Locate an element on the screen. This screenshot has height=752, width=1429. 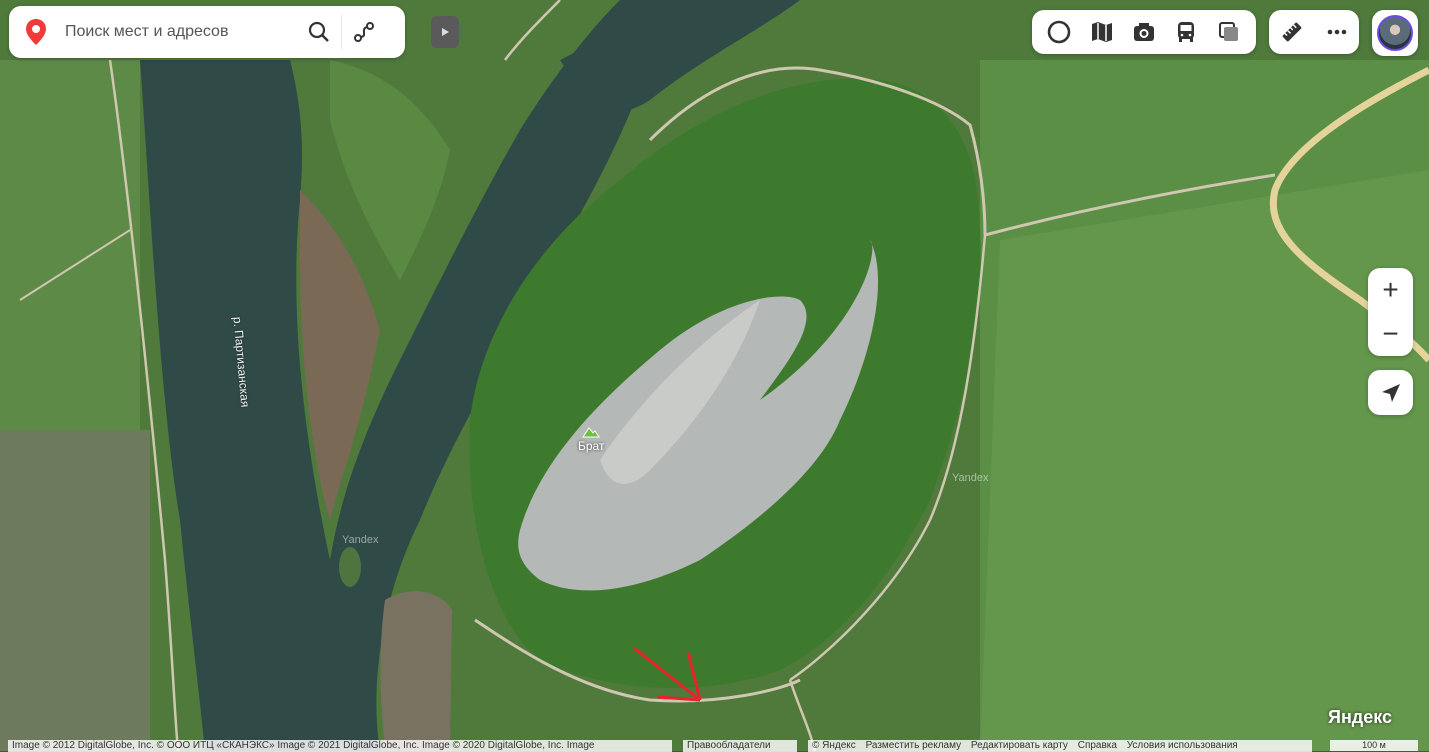
zoom-in-button: + is located at coordinates (1390, 290).